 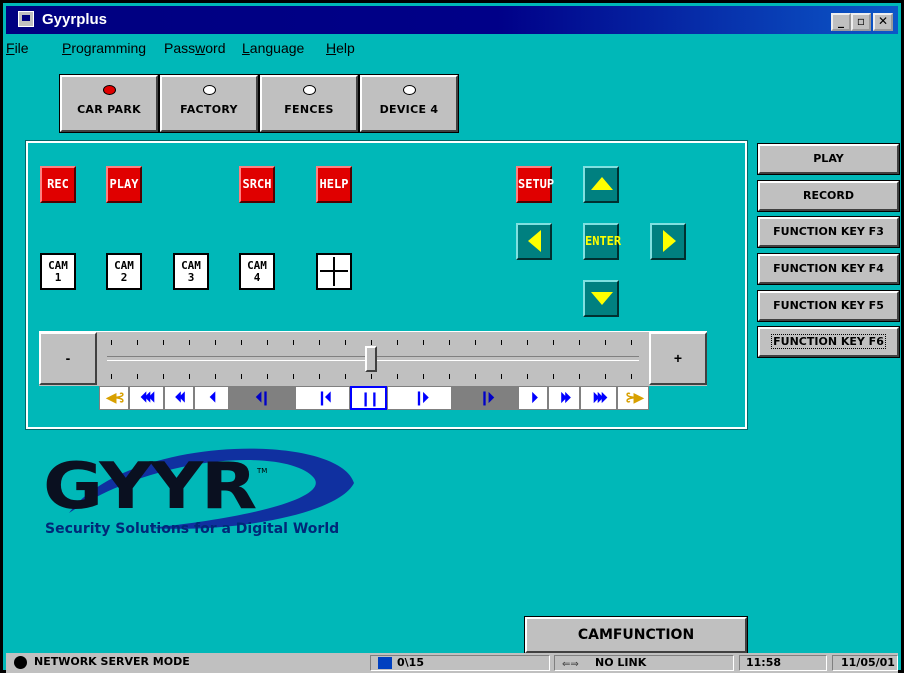 What do you see at coordinates (322, 398) in the screenshot?
I see `step-back-button: ❙⏴` at bounding box center [322, 398].